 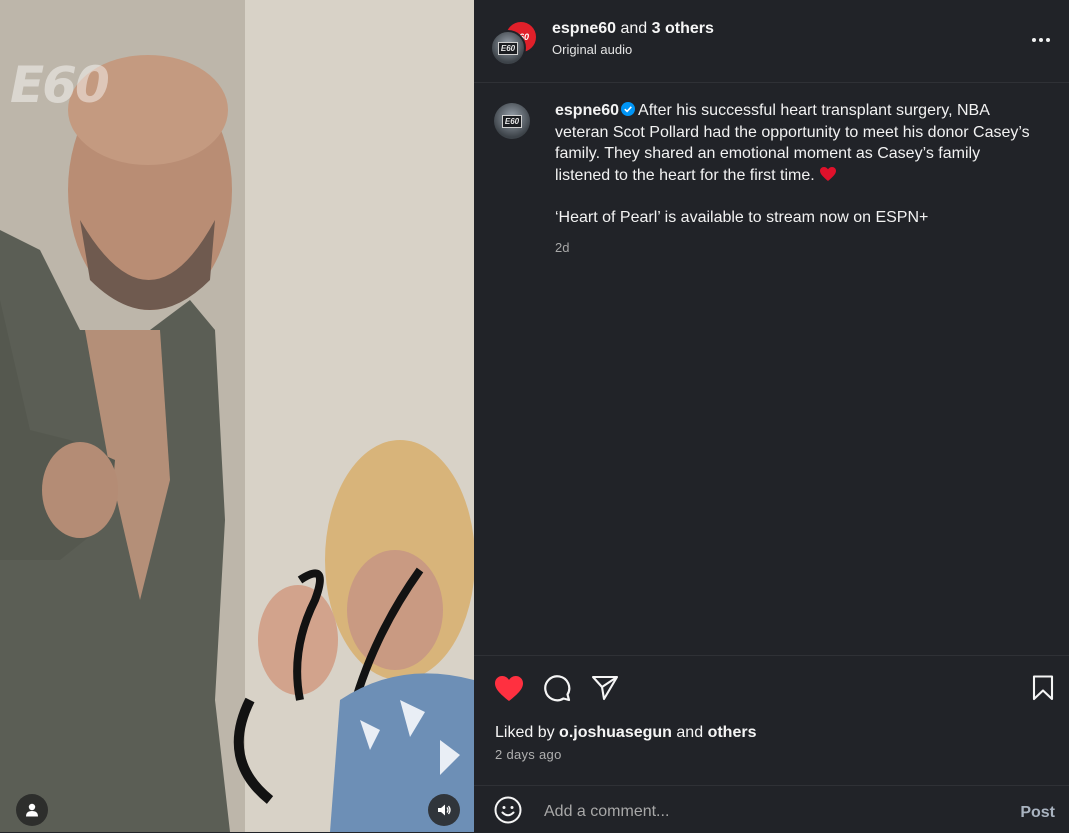 I want to click on comment-button, so click(x=557, y=688).